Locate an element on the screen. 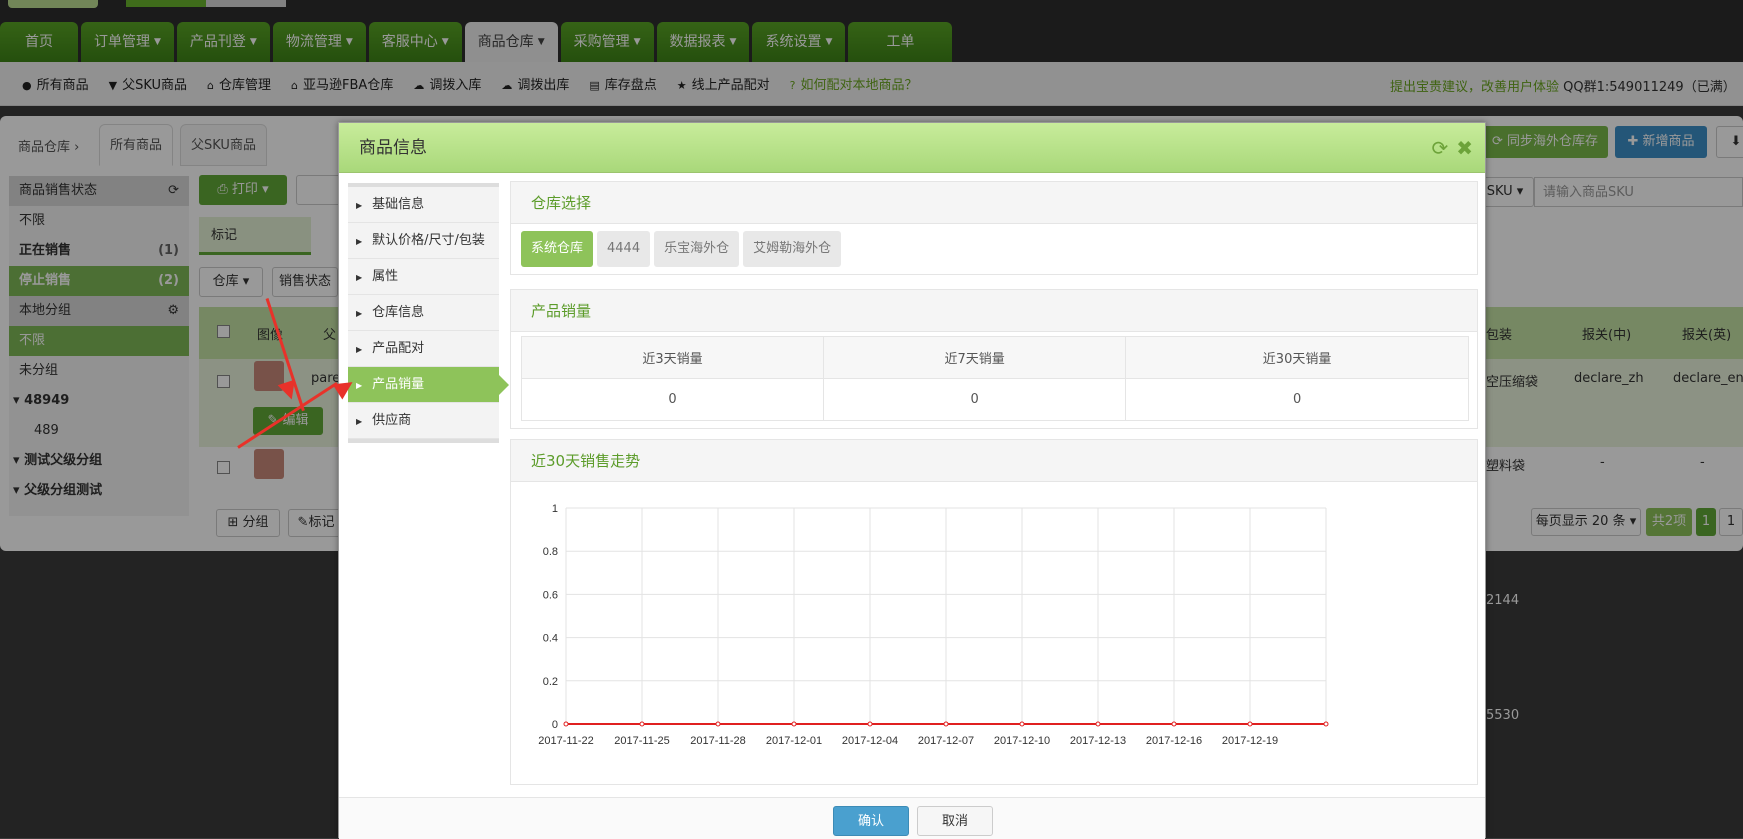 This screenshot has height=839, width=1743. x-tick-label: 2017-12-13 is located at coordinates (1098, 741).